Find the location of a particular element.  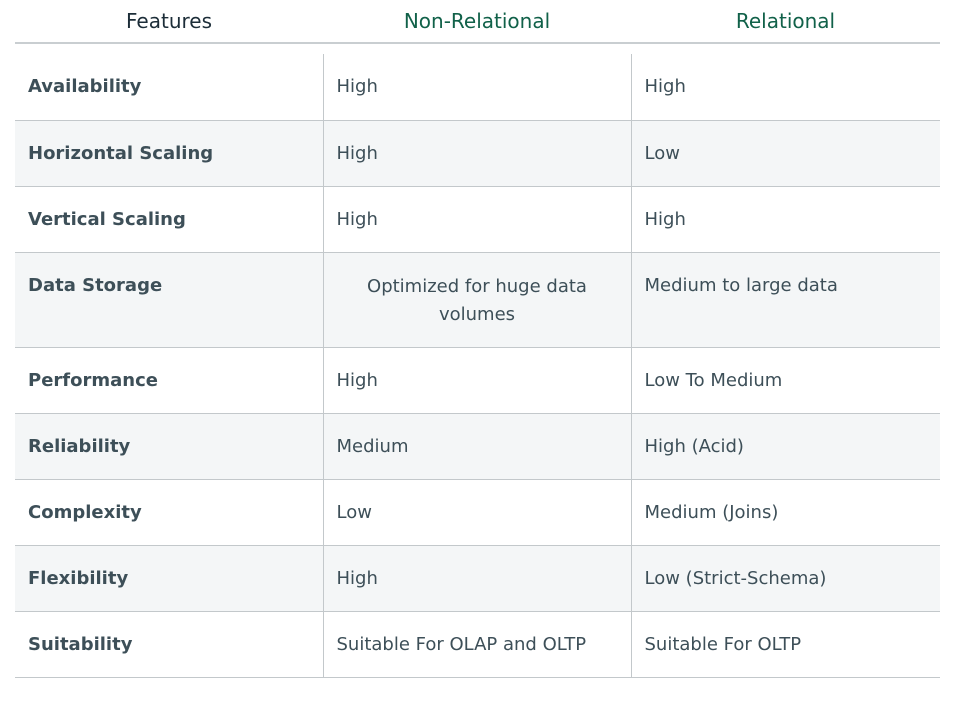

table-header: Features Non-Relational Relational is located at coordinates (477, 27).